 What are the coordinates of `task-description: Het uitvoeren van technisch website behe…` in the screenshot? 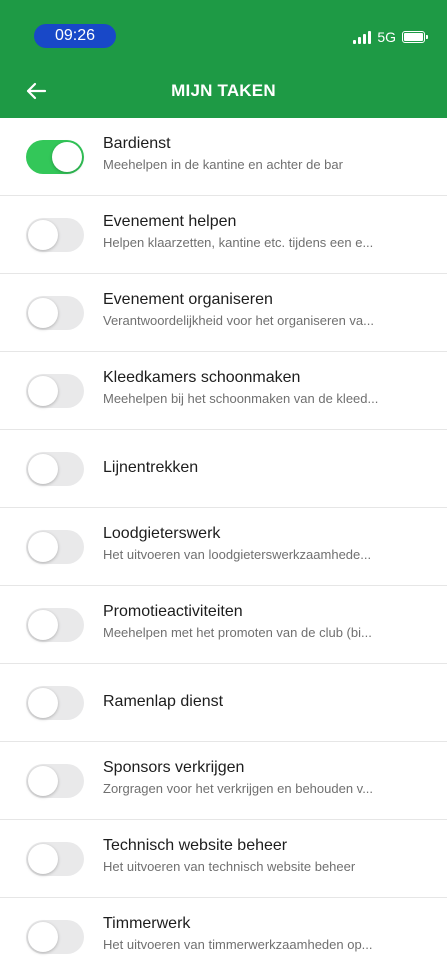 It's located at (229, 866).